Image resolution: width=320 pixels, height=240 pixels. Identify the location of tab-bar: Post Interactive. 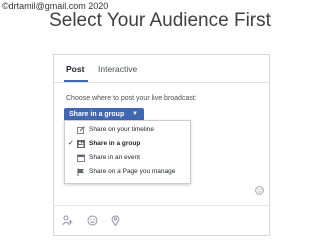
(161, 69).